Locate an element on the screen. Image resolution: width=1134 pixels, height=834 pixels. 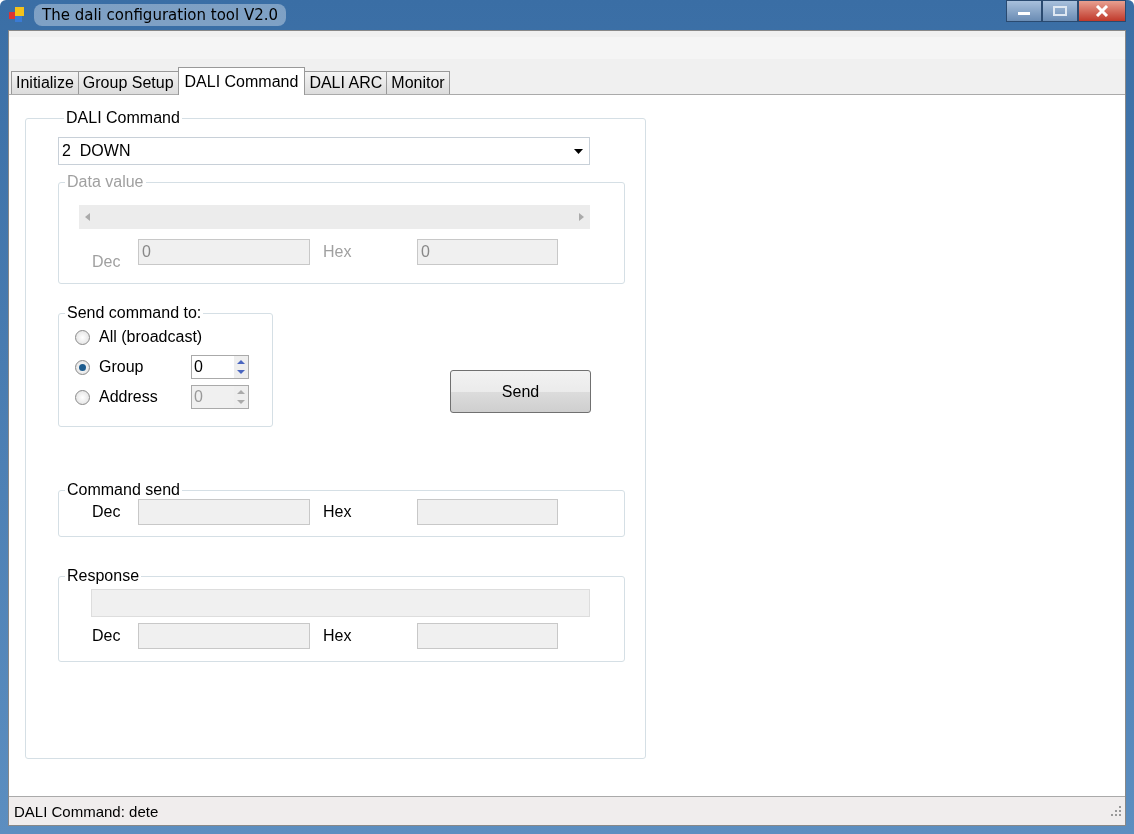
maximize-icon is located at coordinates (1060, 11).